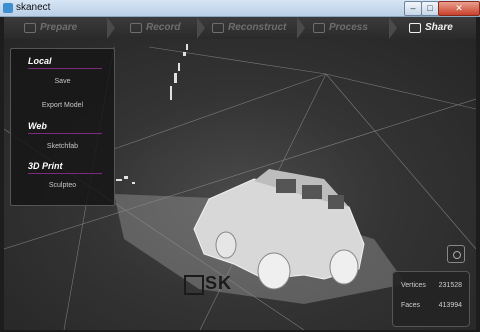 The image size is (480, 332). Describe the element at coordinates (194, 285) in the screenshot. I see `skanect-logo-icon` at that location.